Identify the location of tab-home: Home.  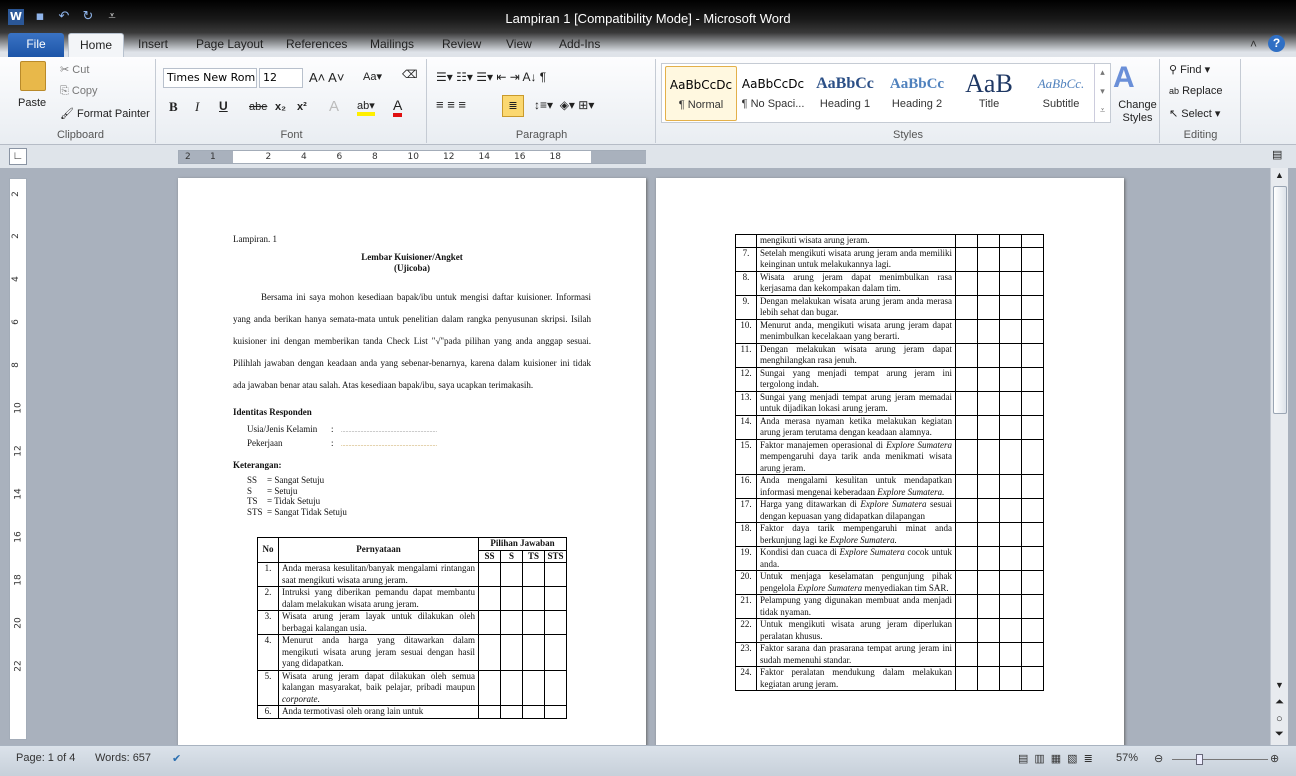
(96, 45).